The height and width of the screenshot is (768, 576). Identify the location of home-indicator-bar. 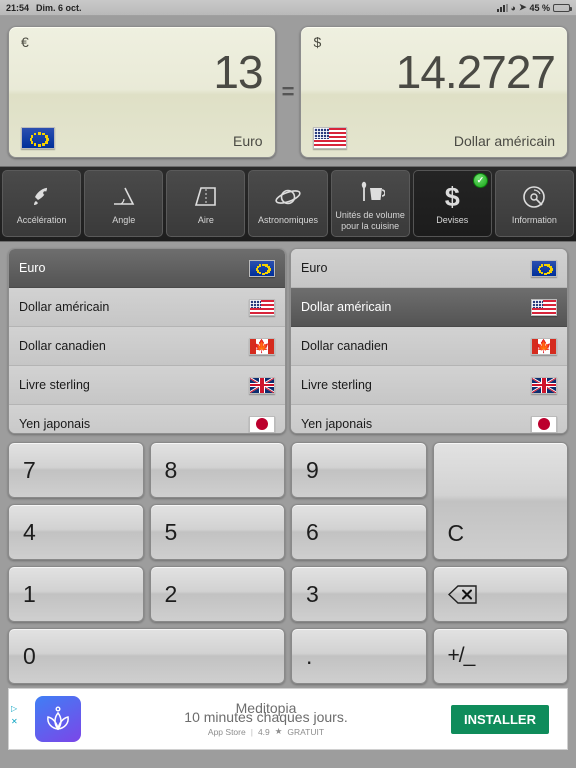
(288, 766).